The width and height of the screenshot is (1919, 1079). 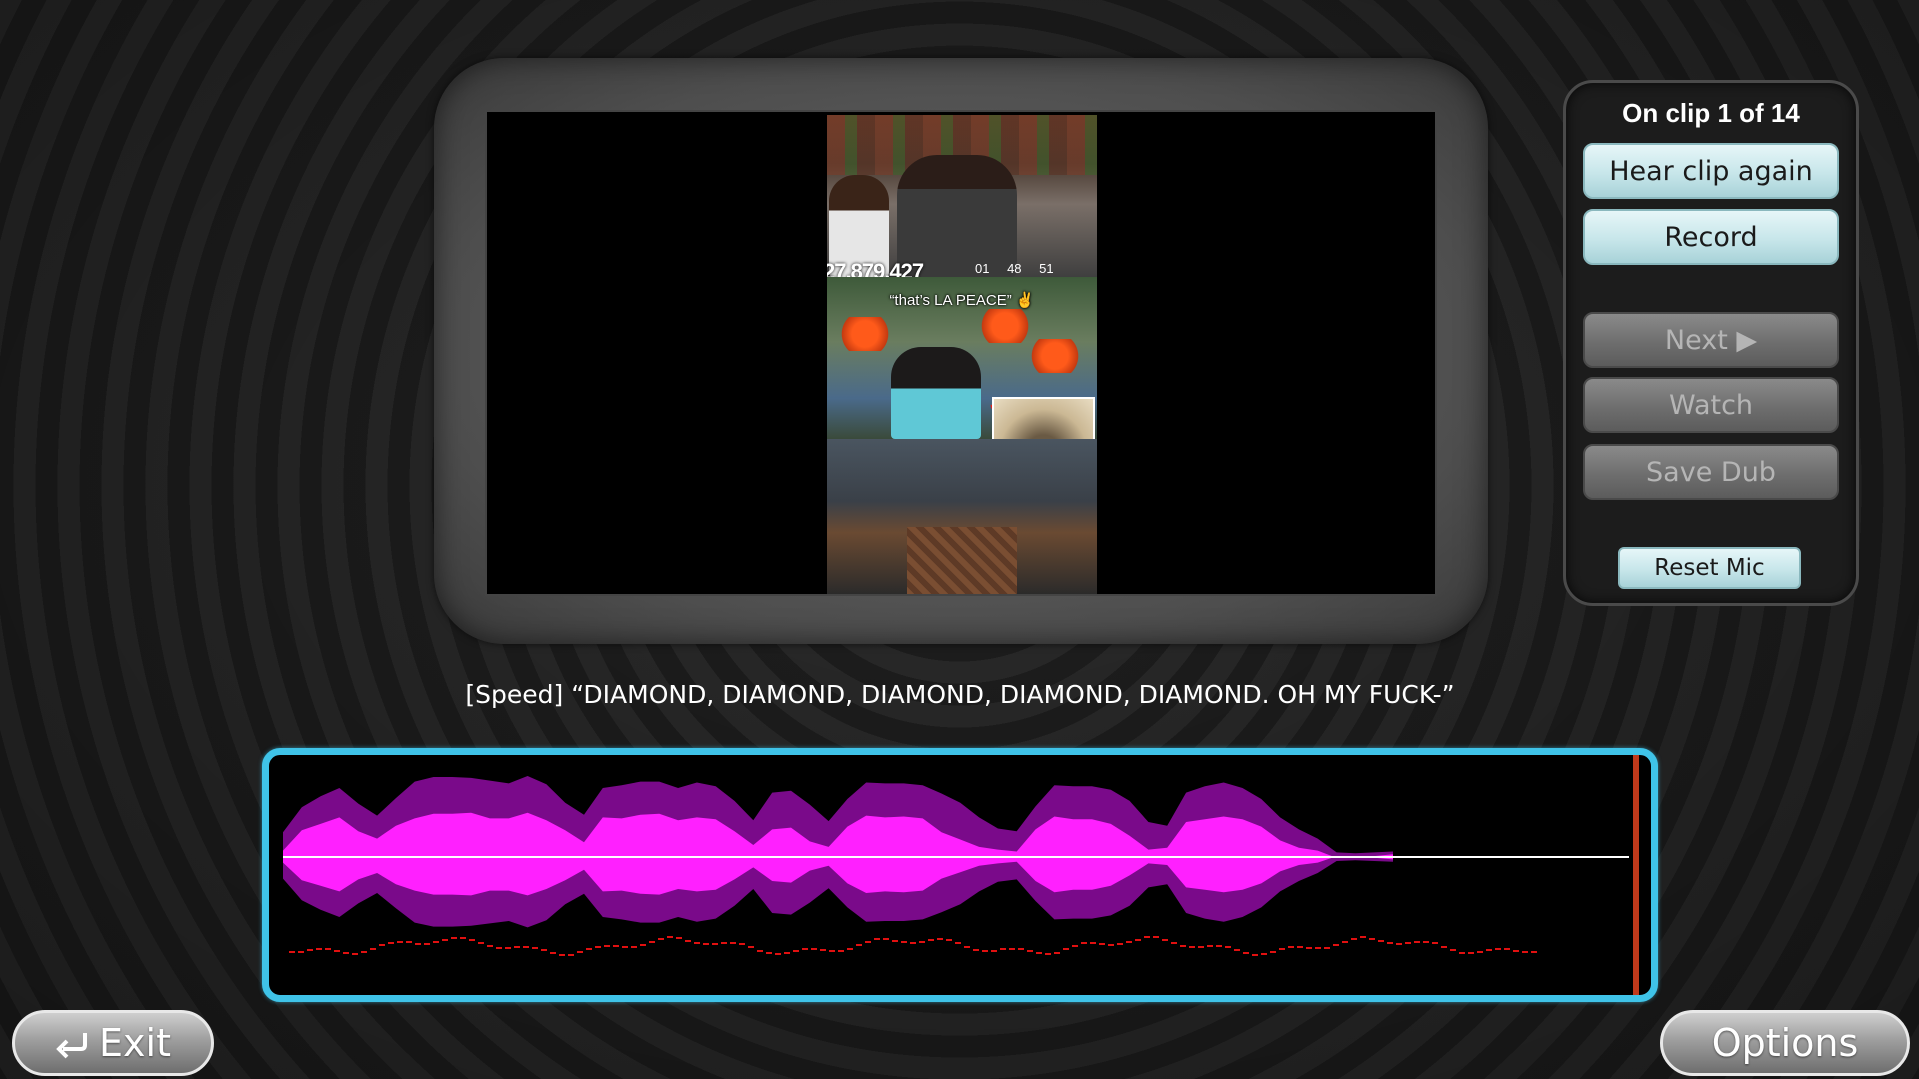 What do you see at coordinates (962, 300) in the screenshot?
I see `video-caption-overlay: “that’s LA PEACE” ✌` at bounding box center [962, 300].